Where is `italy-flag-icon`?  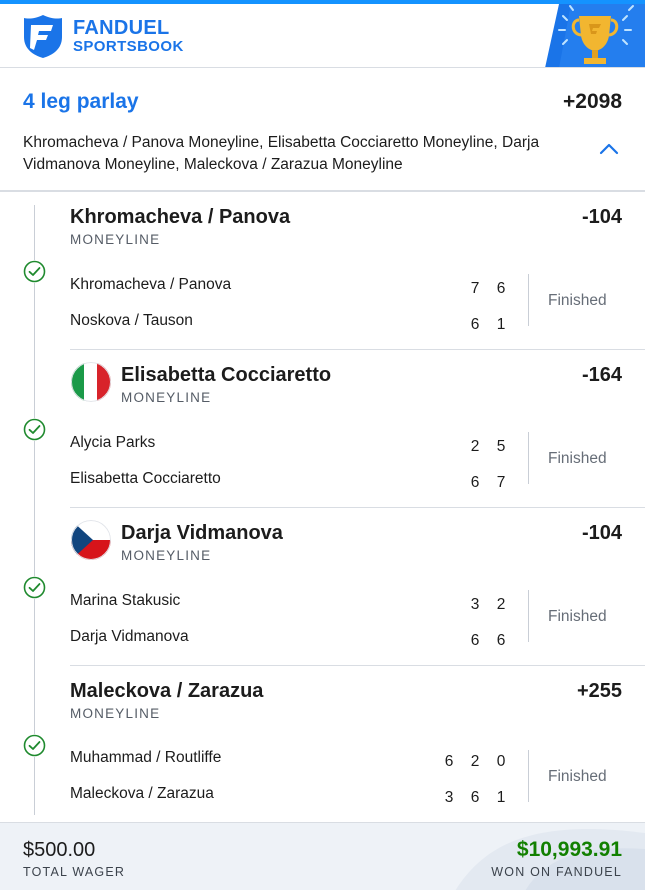 italy-flag-icon is located at coordinates (91, 382).